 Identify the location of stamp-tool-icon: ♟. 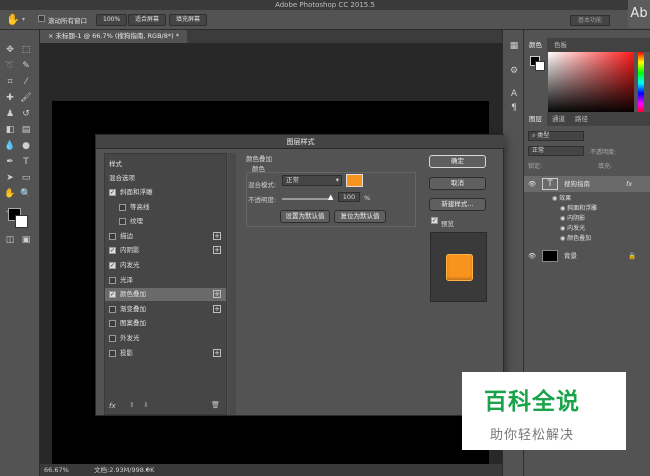
(10, 114).